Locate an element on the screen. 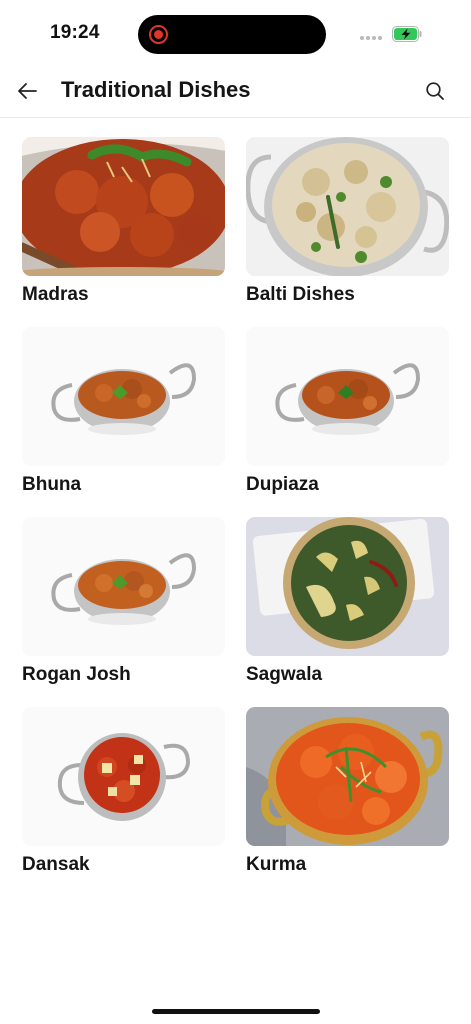 This screenshot has height=1024, width=471. dish-card-kurma: Kurma is located at coordinates (348, 791).